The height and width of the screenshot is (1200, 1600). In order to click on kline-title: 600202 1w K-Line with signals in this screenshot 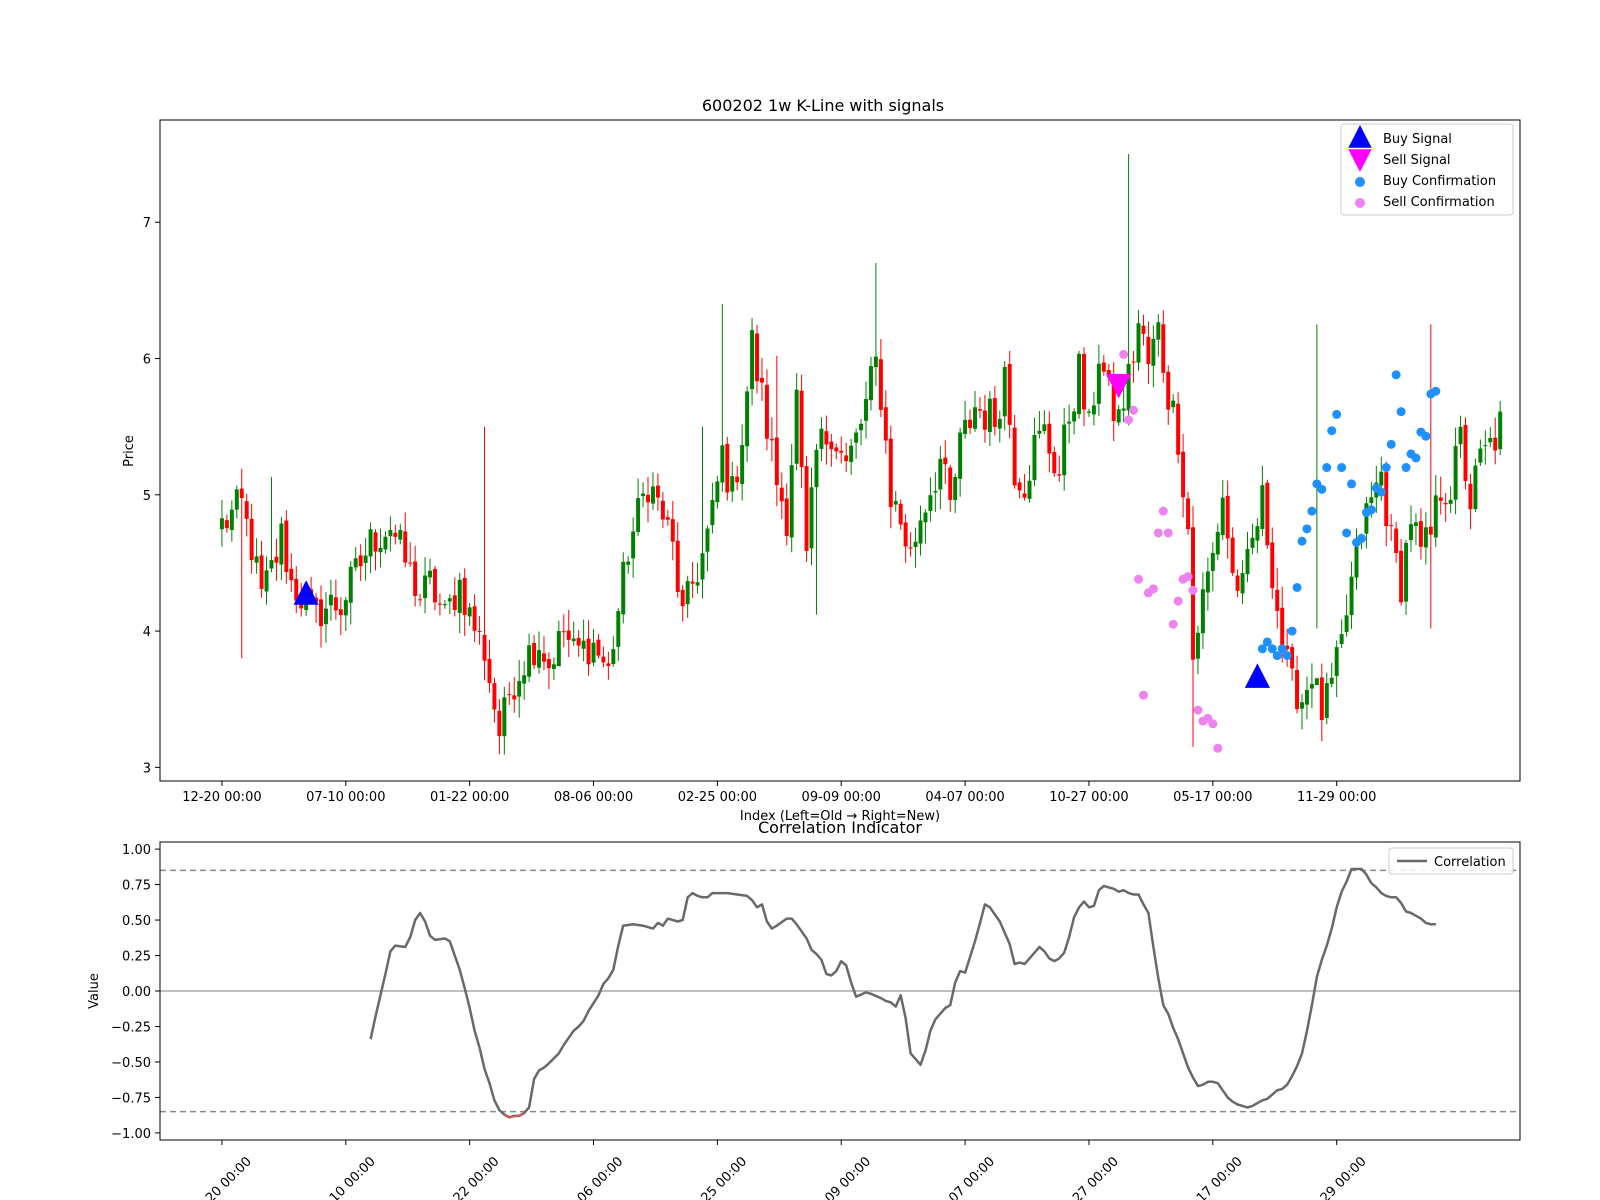, I will do `click(823, 105)`.